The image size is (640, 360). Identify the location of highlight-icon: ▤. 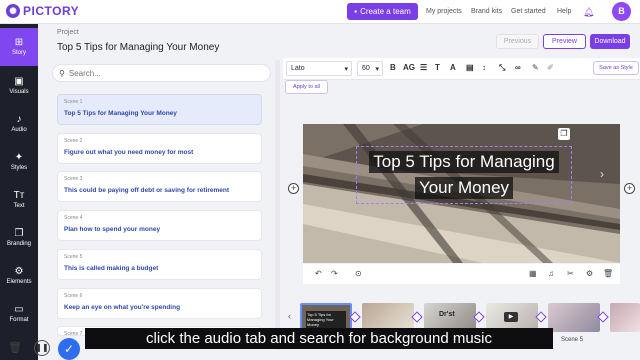
(470, 67).